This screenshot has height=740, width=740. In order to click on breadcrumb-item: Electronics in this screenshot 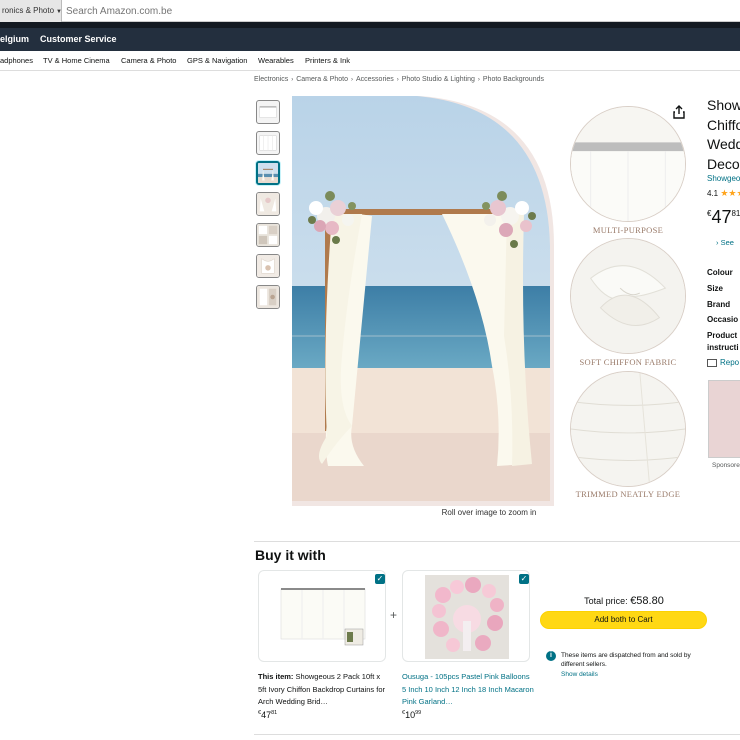, I will do `click(271, 79)`.